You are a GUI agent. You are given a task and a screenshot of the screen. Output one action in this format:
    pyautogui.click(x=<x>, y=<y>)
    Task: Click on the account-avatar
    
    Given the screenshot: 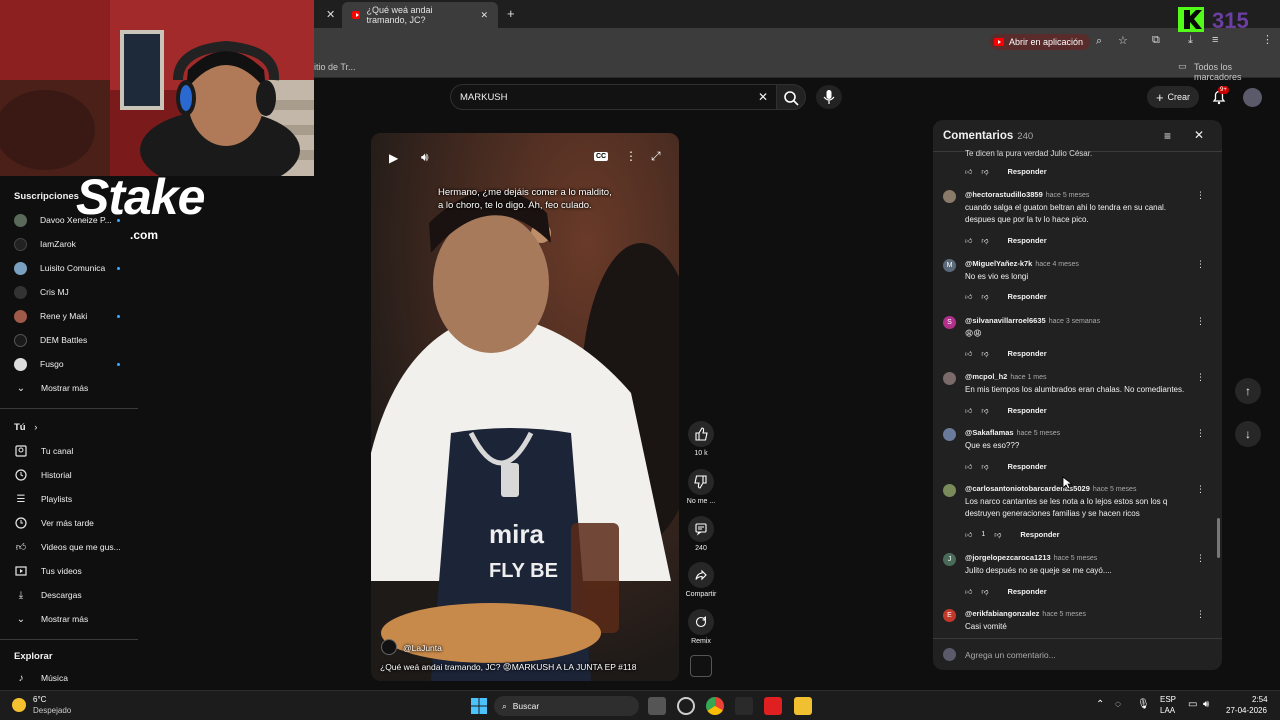 What is the action you would take?
    pyautogui.click(x=1252, y=97)
    